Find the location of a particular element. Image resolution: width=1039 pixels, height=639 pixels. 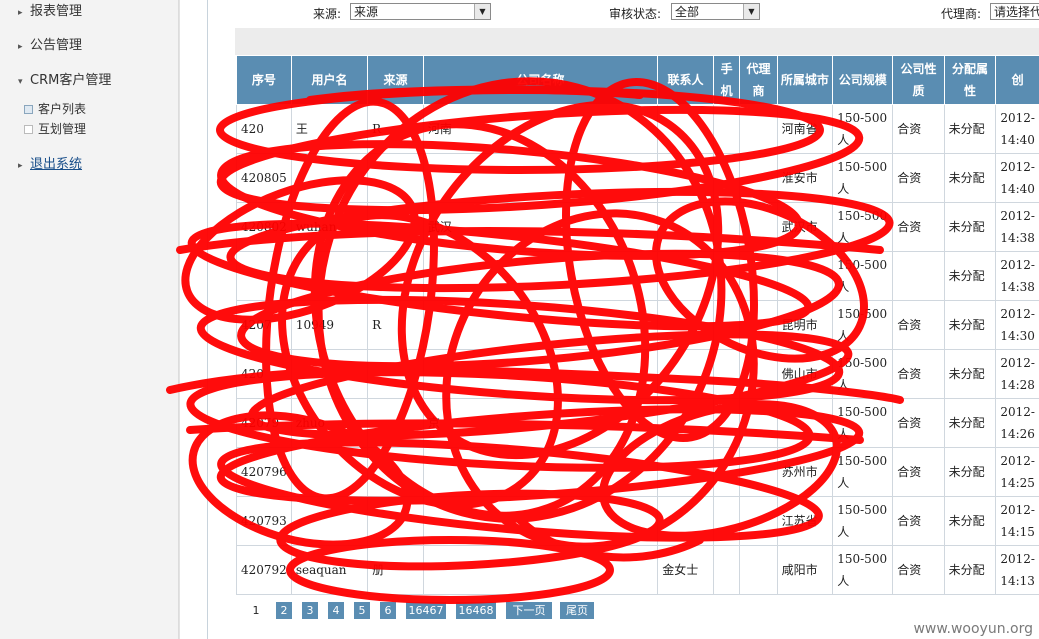

table-cell: 王 is located at coordinates (329, 129).